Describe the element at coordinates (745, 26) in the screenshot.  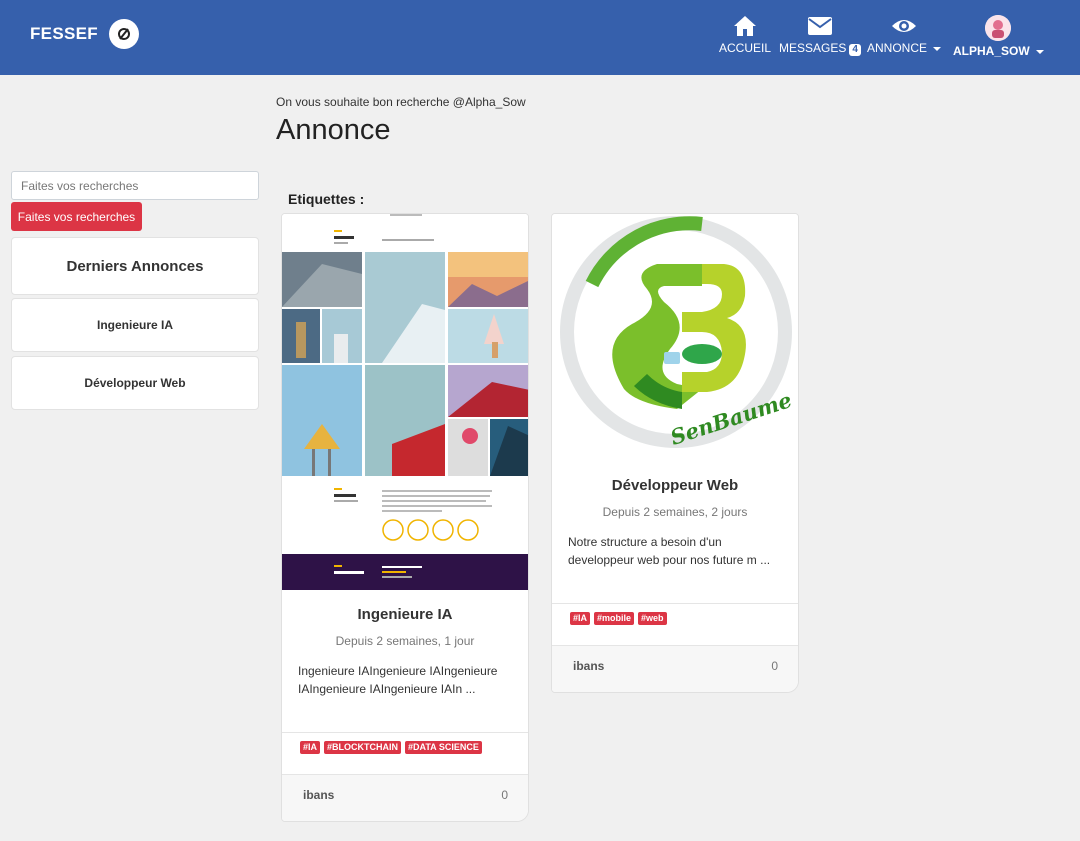
I see `home-icon` at that location.